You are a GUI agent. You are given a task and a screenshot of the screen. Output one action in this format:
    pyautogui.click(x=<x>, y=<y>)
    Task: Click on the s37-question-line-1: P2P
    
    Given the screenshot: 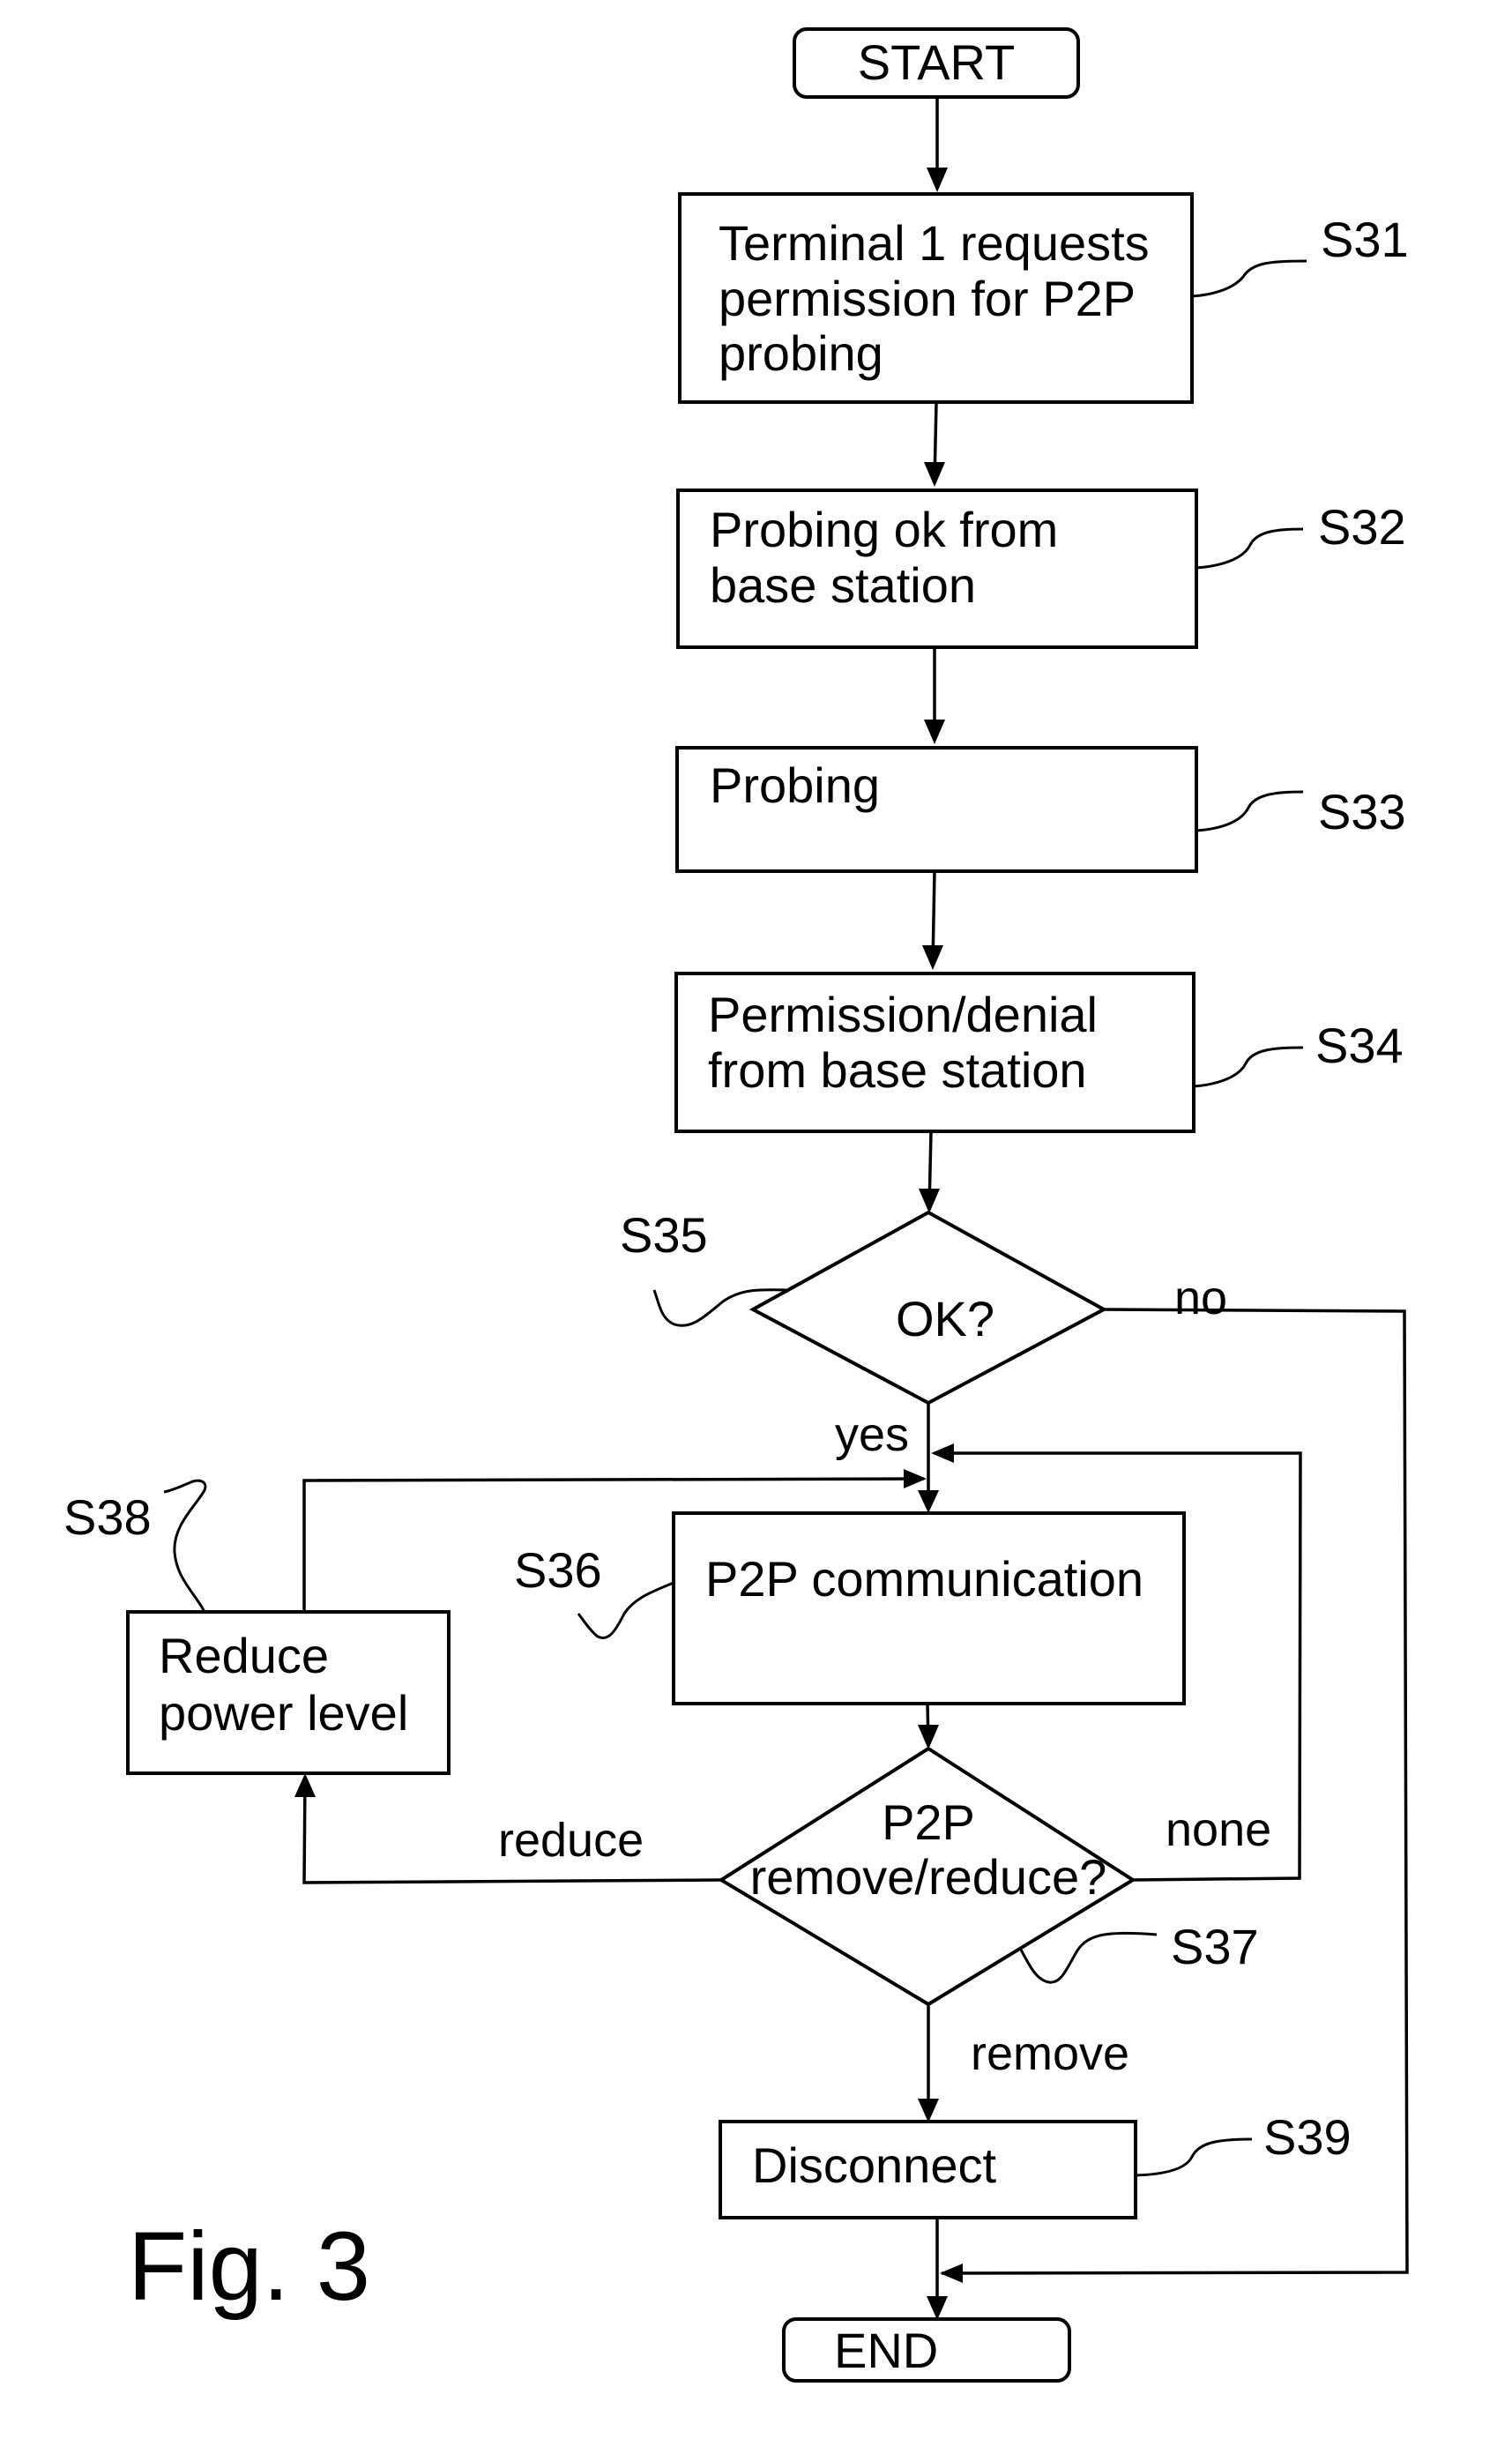 What is the action you would take?
    pyautogui.click(x=928, y=1822)
    